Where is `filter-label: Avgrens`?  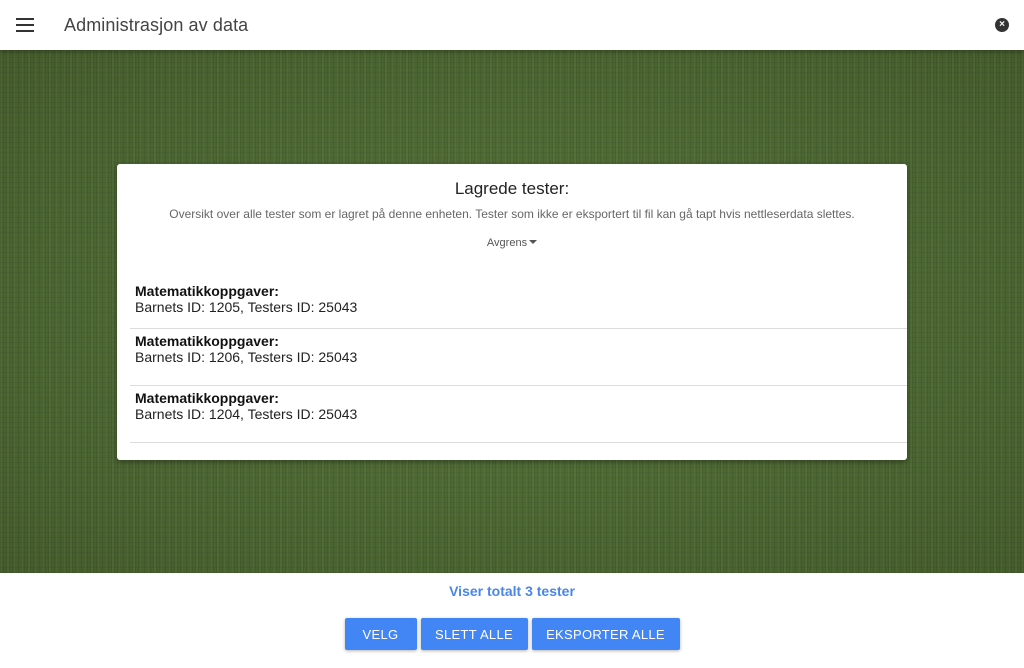
filter-label: Avgrens is located at coordinates (507, 243).